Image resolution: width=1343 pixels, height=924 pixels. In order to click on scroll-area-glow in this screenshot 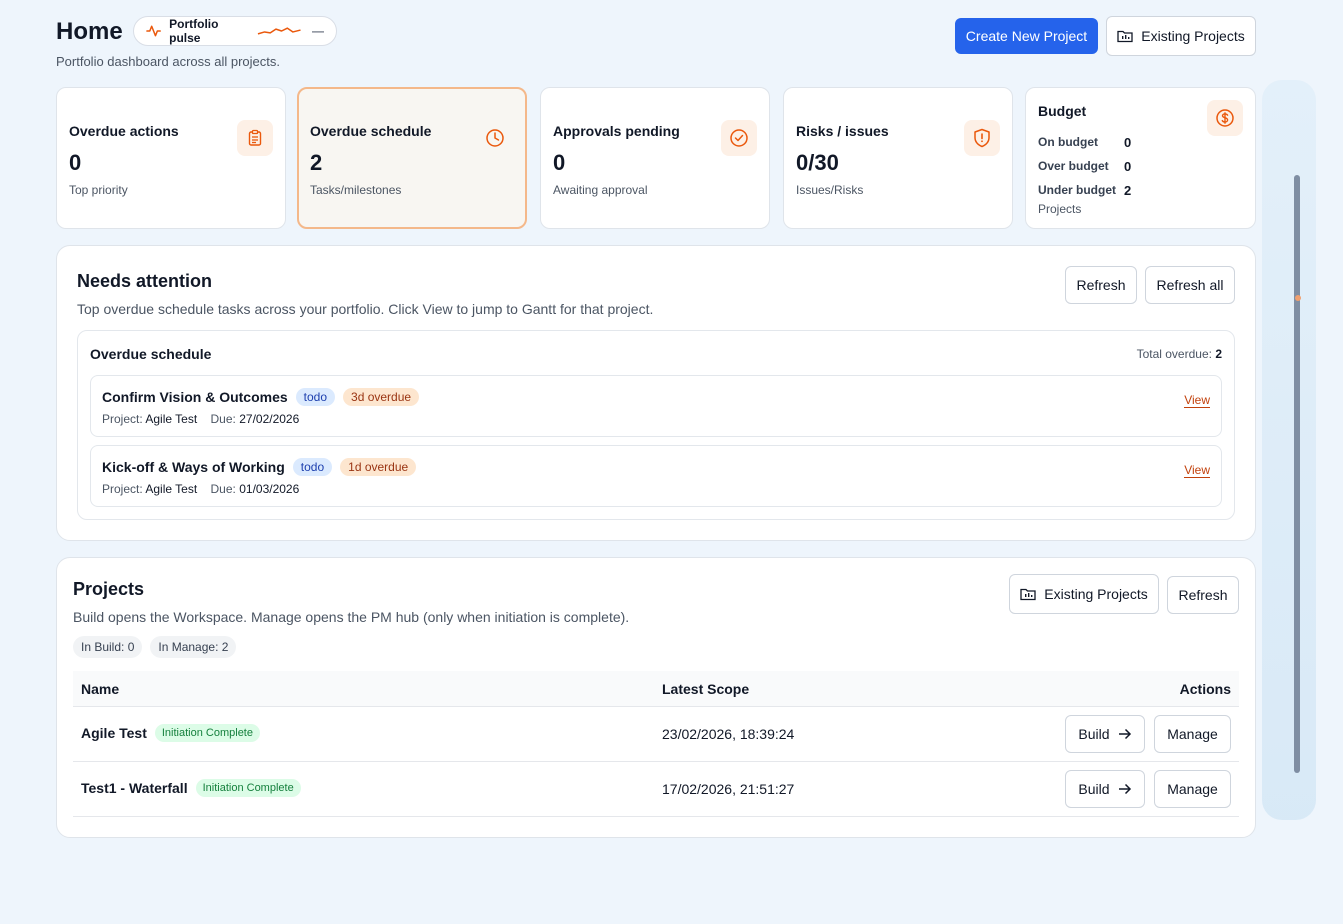, I will do `click(1289, 450)`.